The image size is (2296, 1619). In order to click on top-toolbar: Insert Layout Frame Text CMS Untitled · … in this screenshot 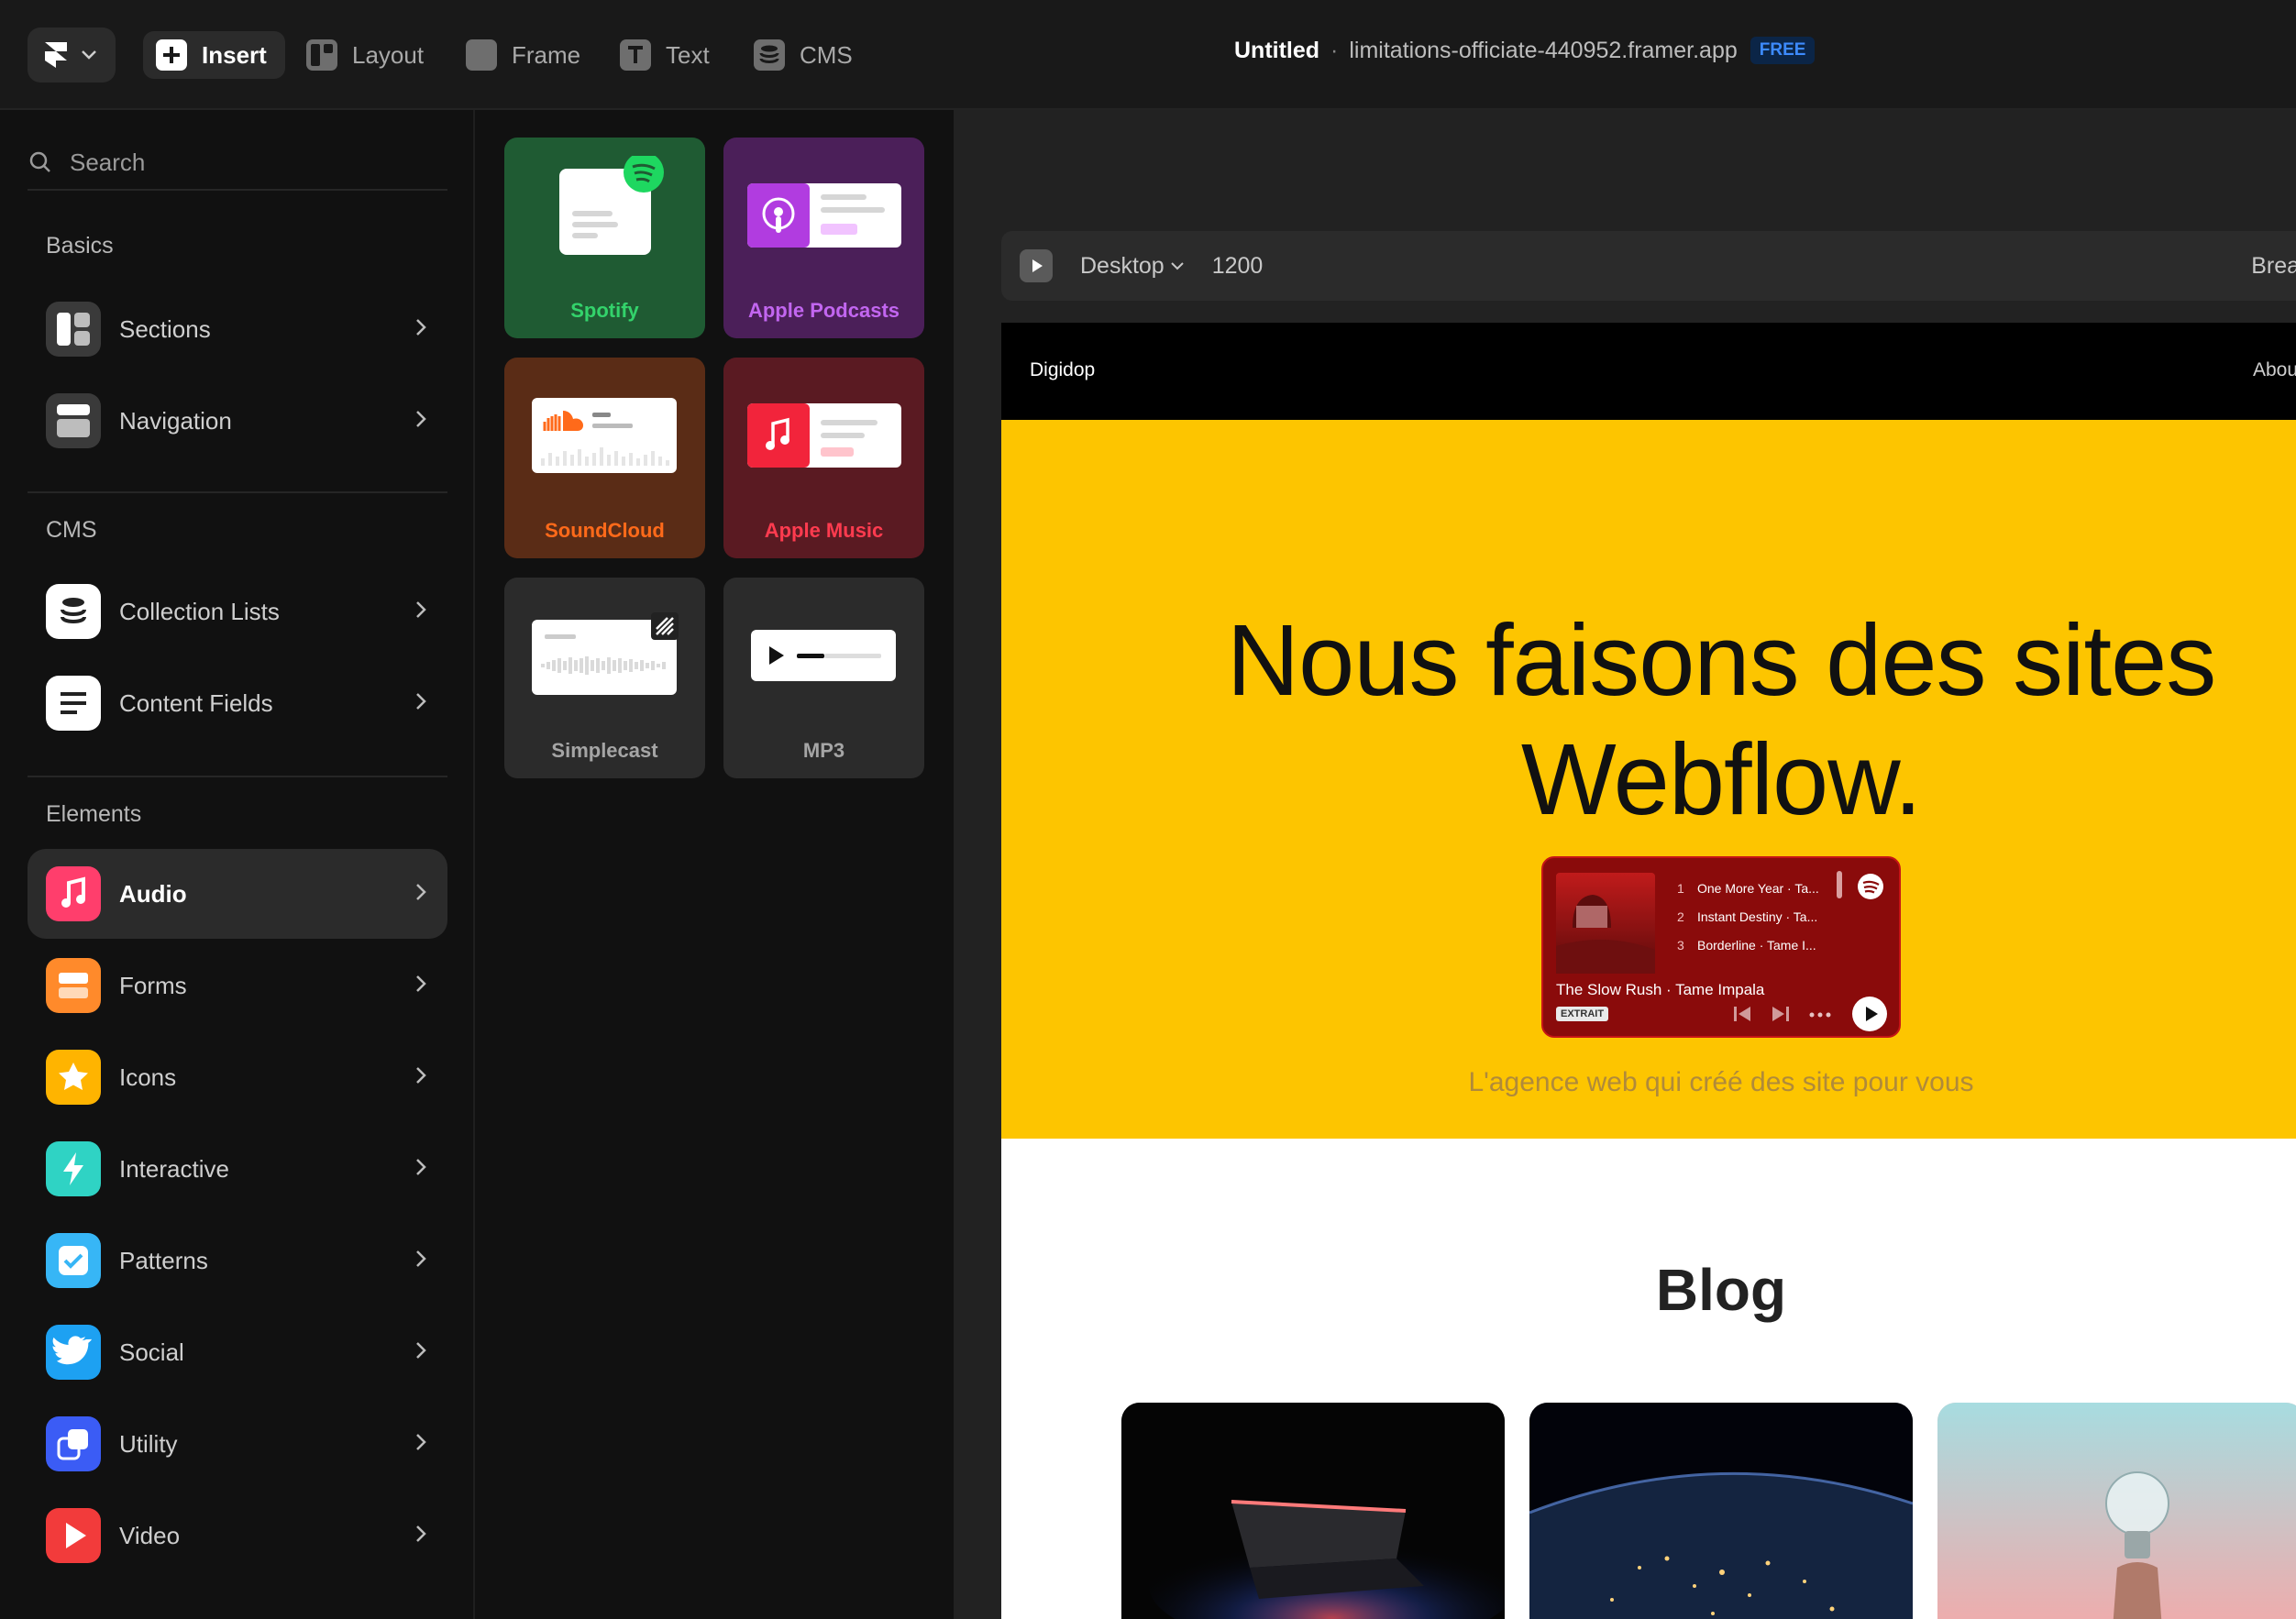, I will do `click(1148, 55)`.